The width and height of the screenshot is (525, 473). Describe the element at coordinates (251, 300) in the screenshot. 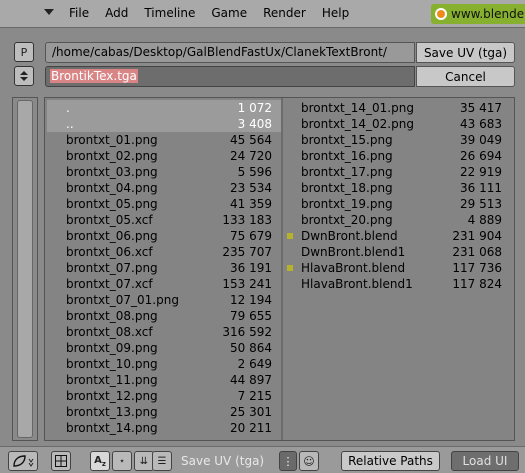

I see `file-size: 12 194` at that location.